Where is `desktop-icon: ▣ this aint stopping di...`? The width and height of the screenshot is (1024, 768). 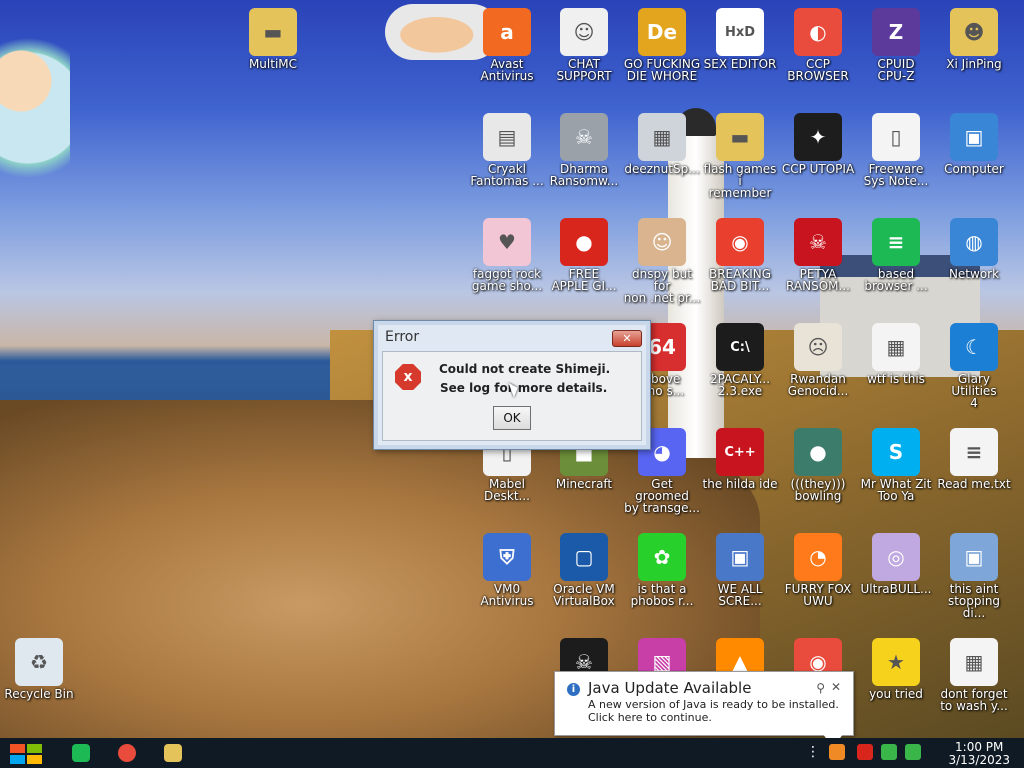 desktop-icon: ▣ this aint stopping di... is located at coordinates (974, 576).